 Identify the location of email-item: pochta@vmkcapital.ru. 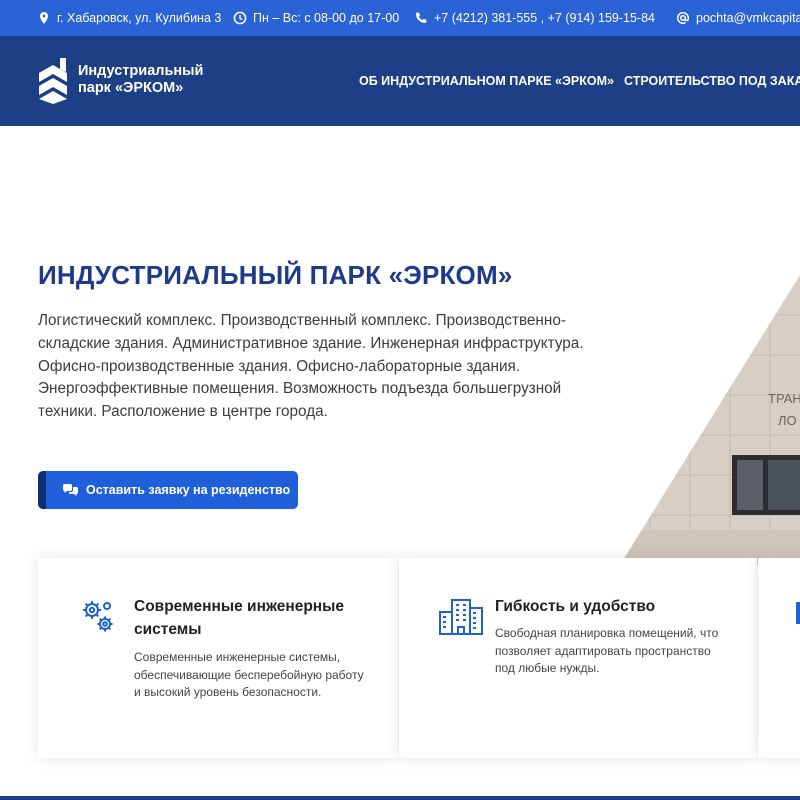
(738, 18).